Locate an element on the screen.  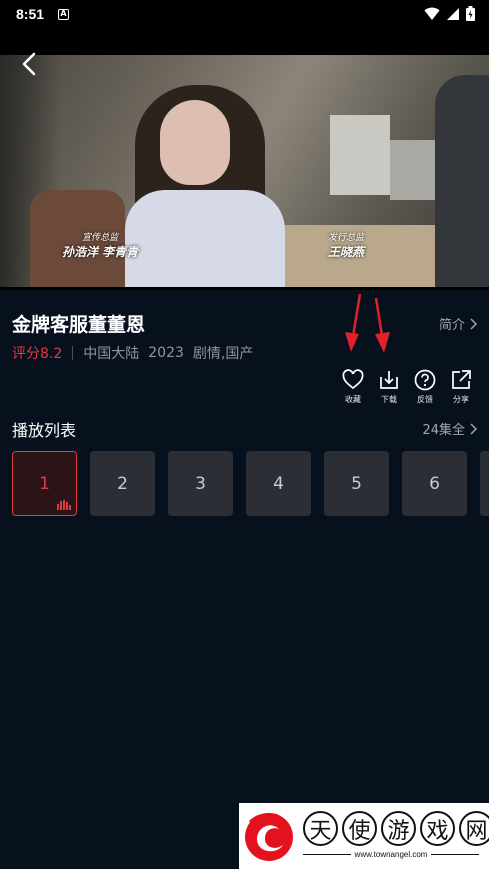
site-watermark: 天 使 游 戏 网 www.townangel.com is located at coordinates (364, 836).